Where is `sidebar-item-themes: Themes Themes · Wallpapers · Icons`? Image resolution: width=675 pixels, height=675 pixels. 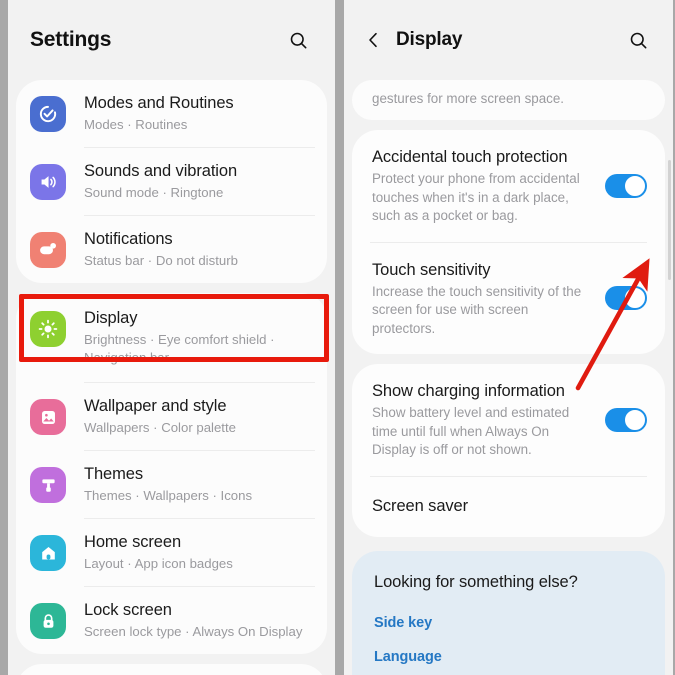 sidebar-item-themes: Themes Themes · Wallpapers · Icons is located at coordinates (171, 484).